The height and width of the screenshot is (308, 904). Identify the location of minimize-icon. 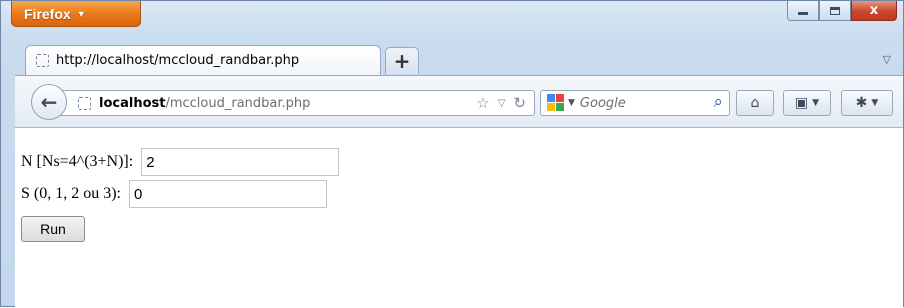
(803, 13).